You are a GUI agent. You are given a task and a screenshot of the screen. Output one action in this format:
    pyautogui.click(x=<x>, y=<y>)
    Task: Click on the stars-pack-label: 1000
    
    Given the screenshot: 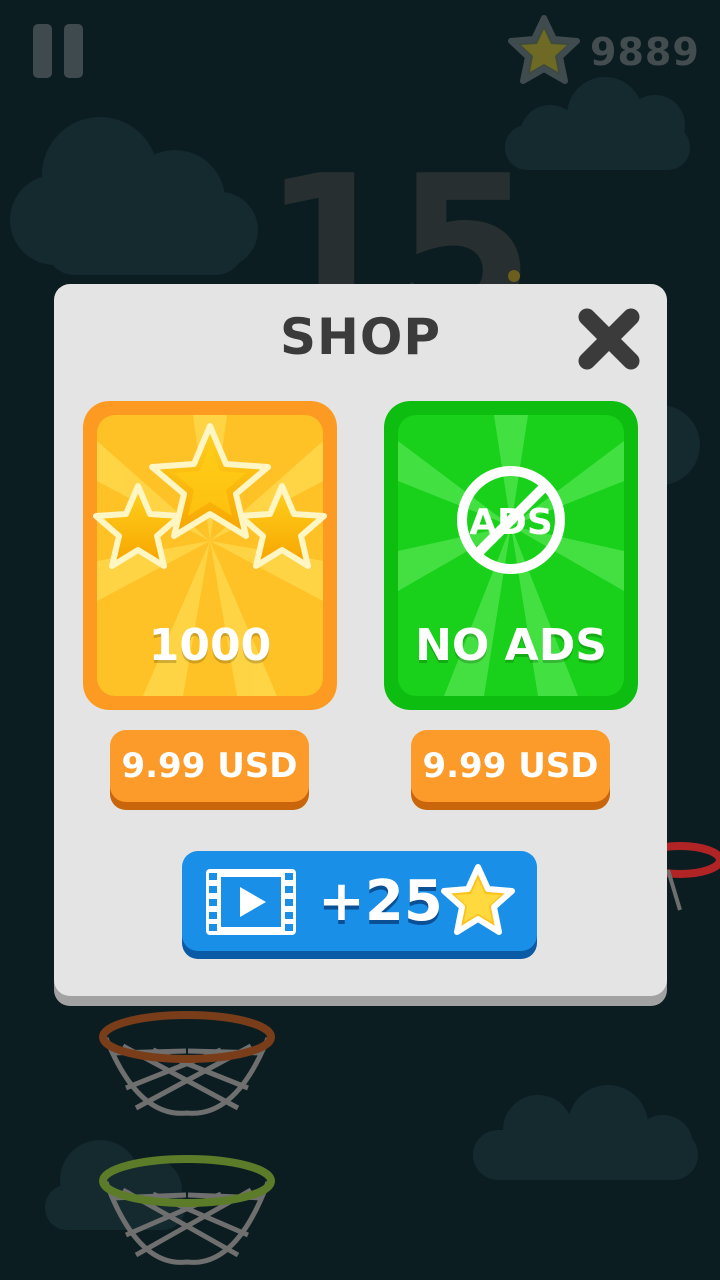 What is the action you would take?
    pyautogui.click(x=210, y=645)
    